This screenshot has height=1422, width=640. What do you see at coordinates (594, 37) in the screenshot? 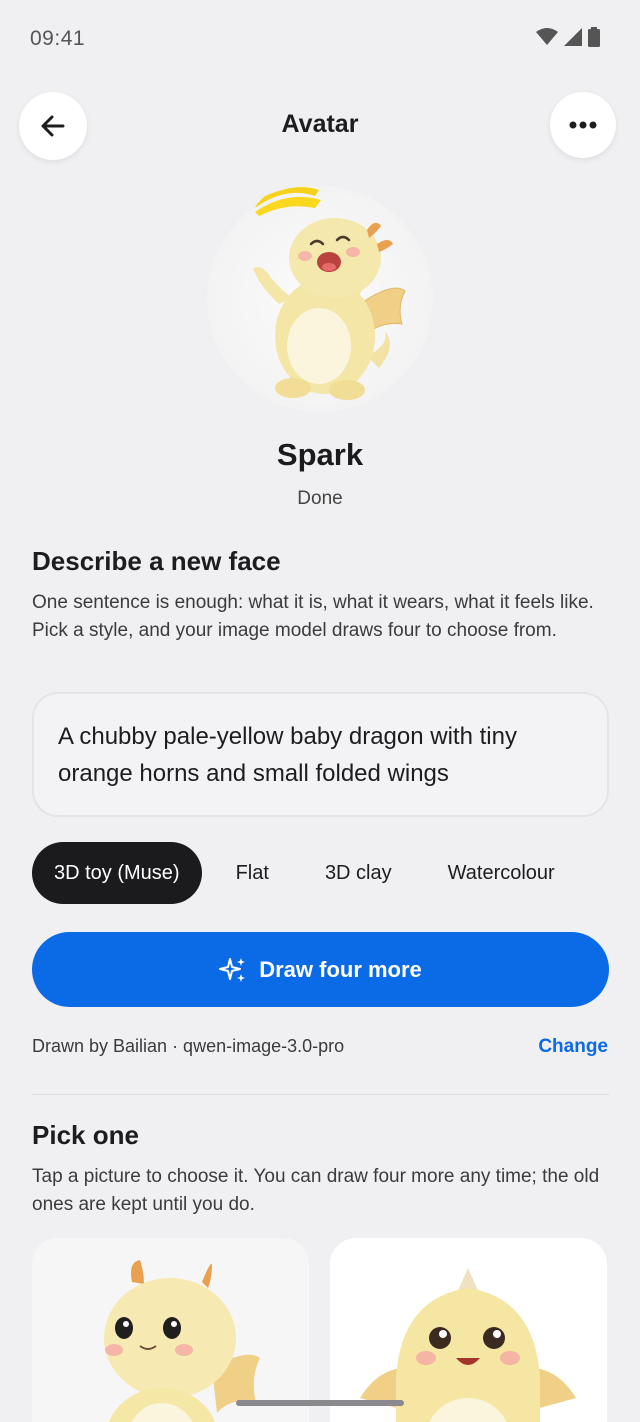
I see `battery-icon` at bounding box center [594, 37].